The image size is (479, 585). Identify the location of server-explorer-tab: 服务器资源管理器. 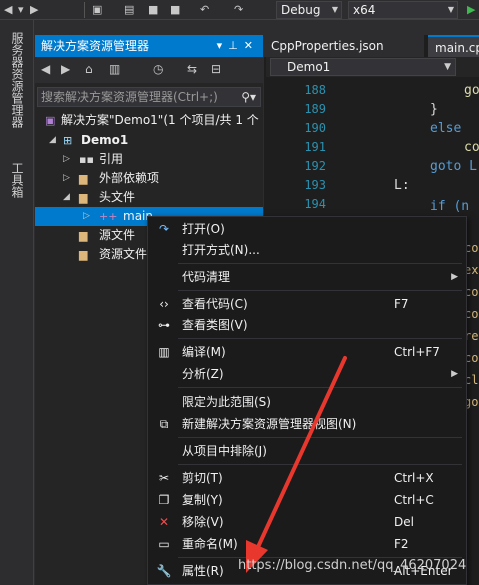
(17, 92).